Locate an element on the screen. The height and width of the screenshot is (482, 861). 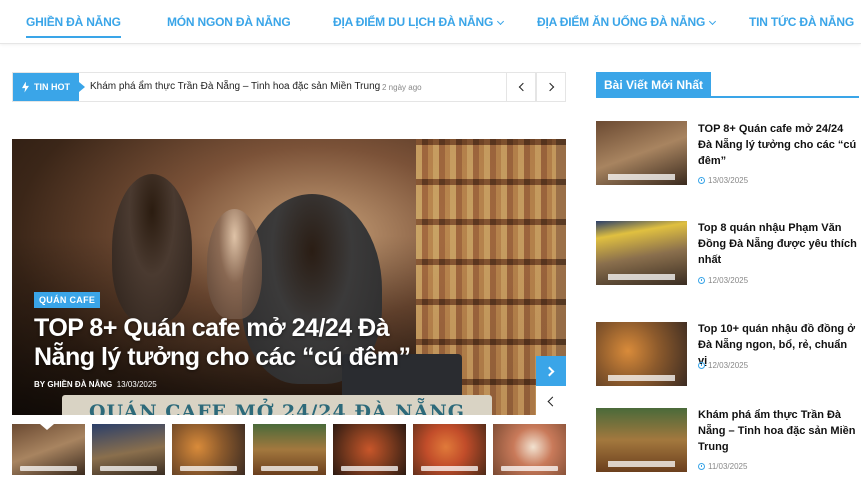
hero-image-sign: QUÁN CAFE MỞ 24/24 ĐÀ NẴNG is located at coordinates (277, 405).